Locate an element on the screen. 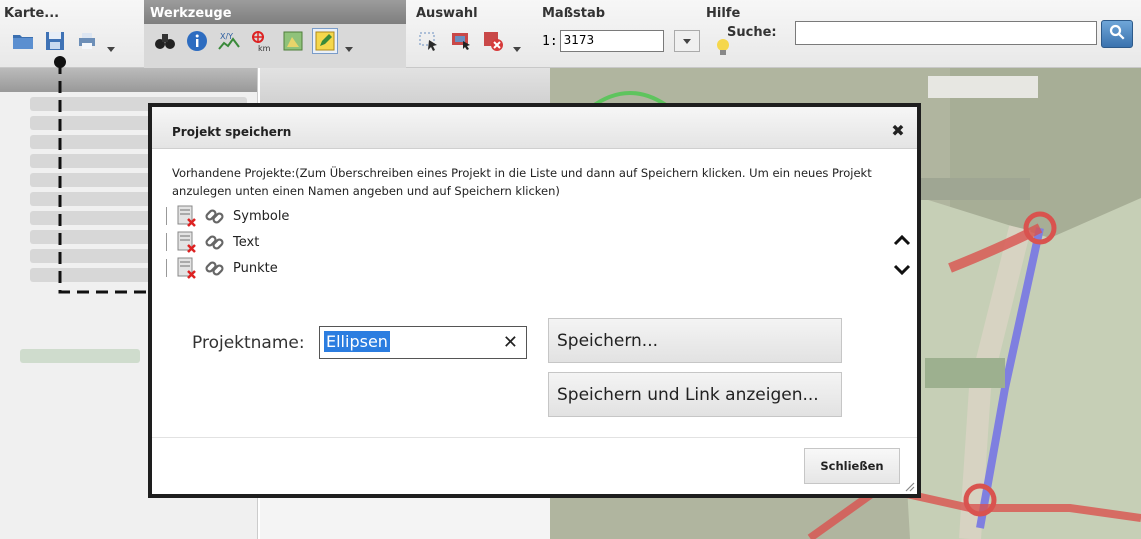 The image size is (1141, 539). chevron-down-icon is located at coordinates (902, 270).